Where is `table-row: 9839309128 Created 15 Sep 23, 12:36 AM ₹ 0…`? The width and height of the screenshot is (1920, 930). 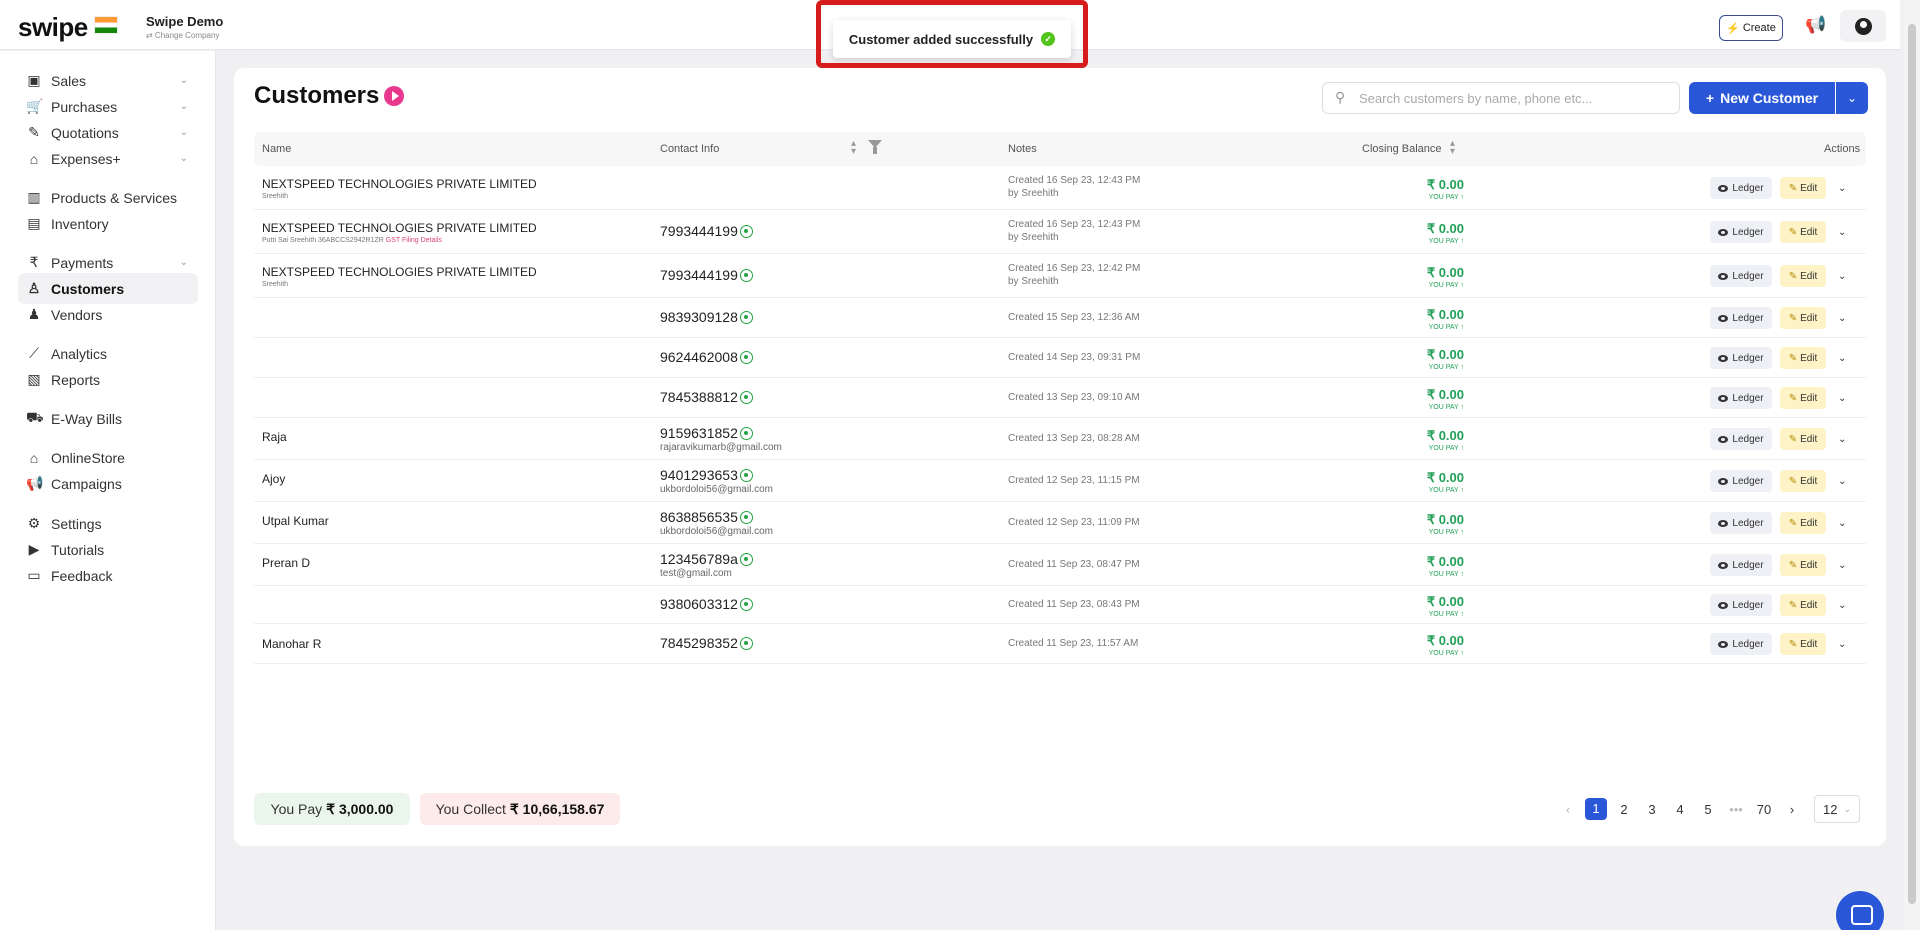 table-row: 9839309128 Created 15 Sep 23, 12:36 AM ₹ 0… is located at coordinates (1060, 318).